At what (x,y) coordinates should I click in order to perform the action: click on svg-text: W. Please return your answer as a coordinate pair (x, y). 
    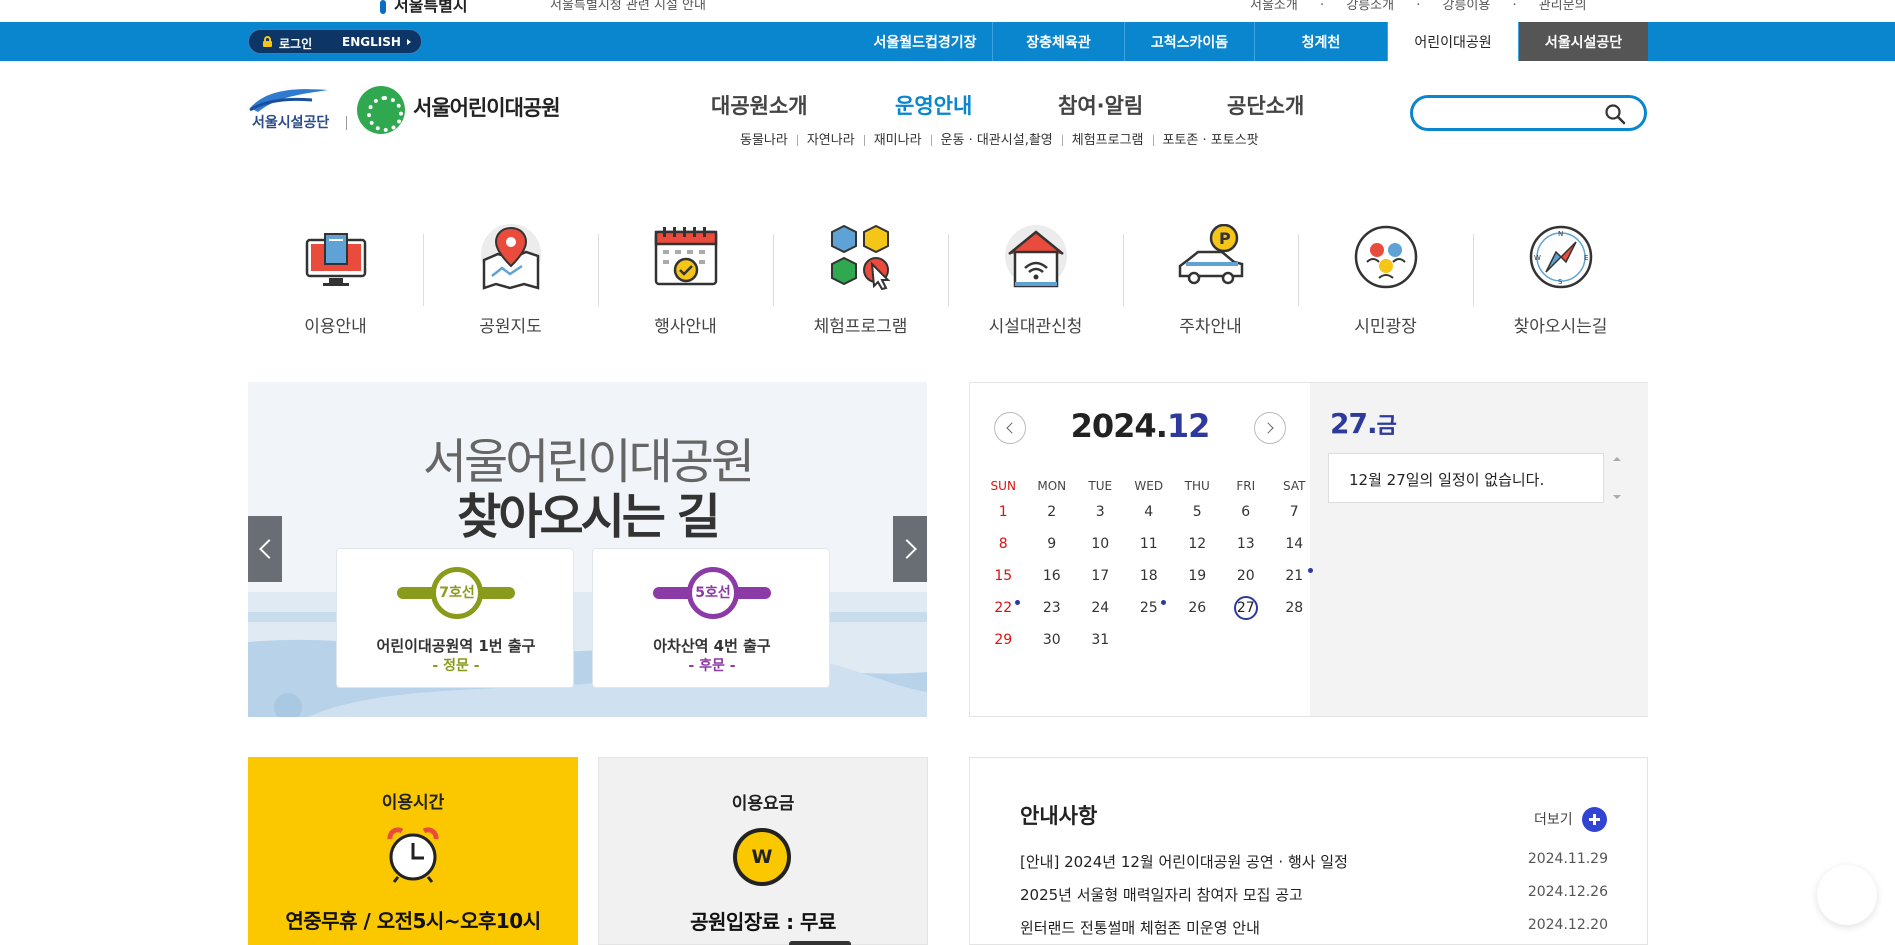
    Looking at the image, I should click on (1537, 258).